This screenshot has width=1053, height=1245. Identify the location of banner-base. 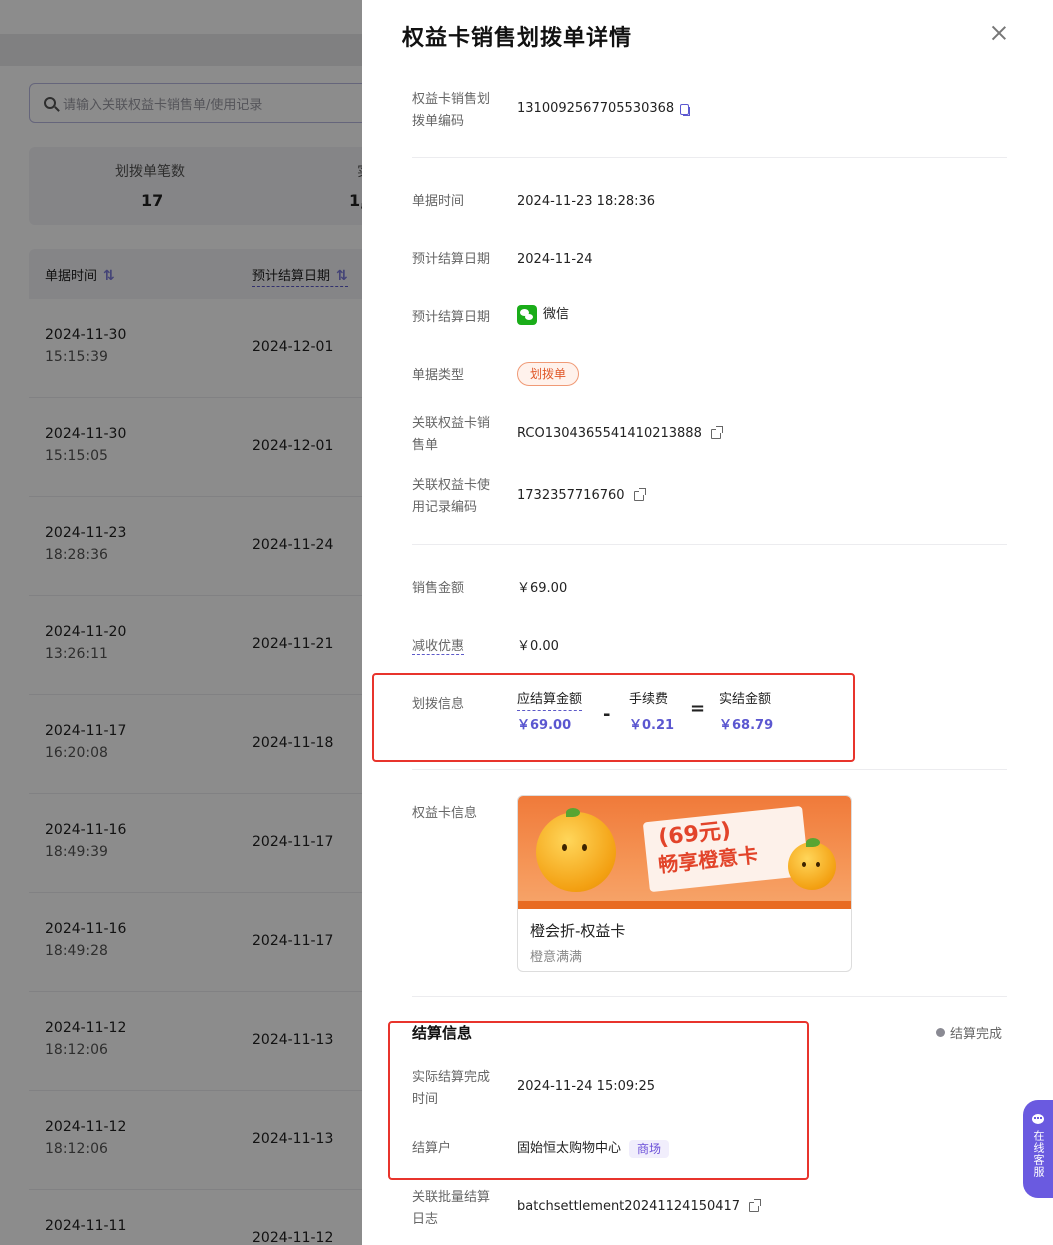
(684, 905).